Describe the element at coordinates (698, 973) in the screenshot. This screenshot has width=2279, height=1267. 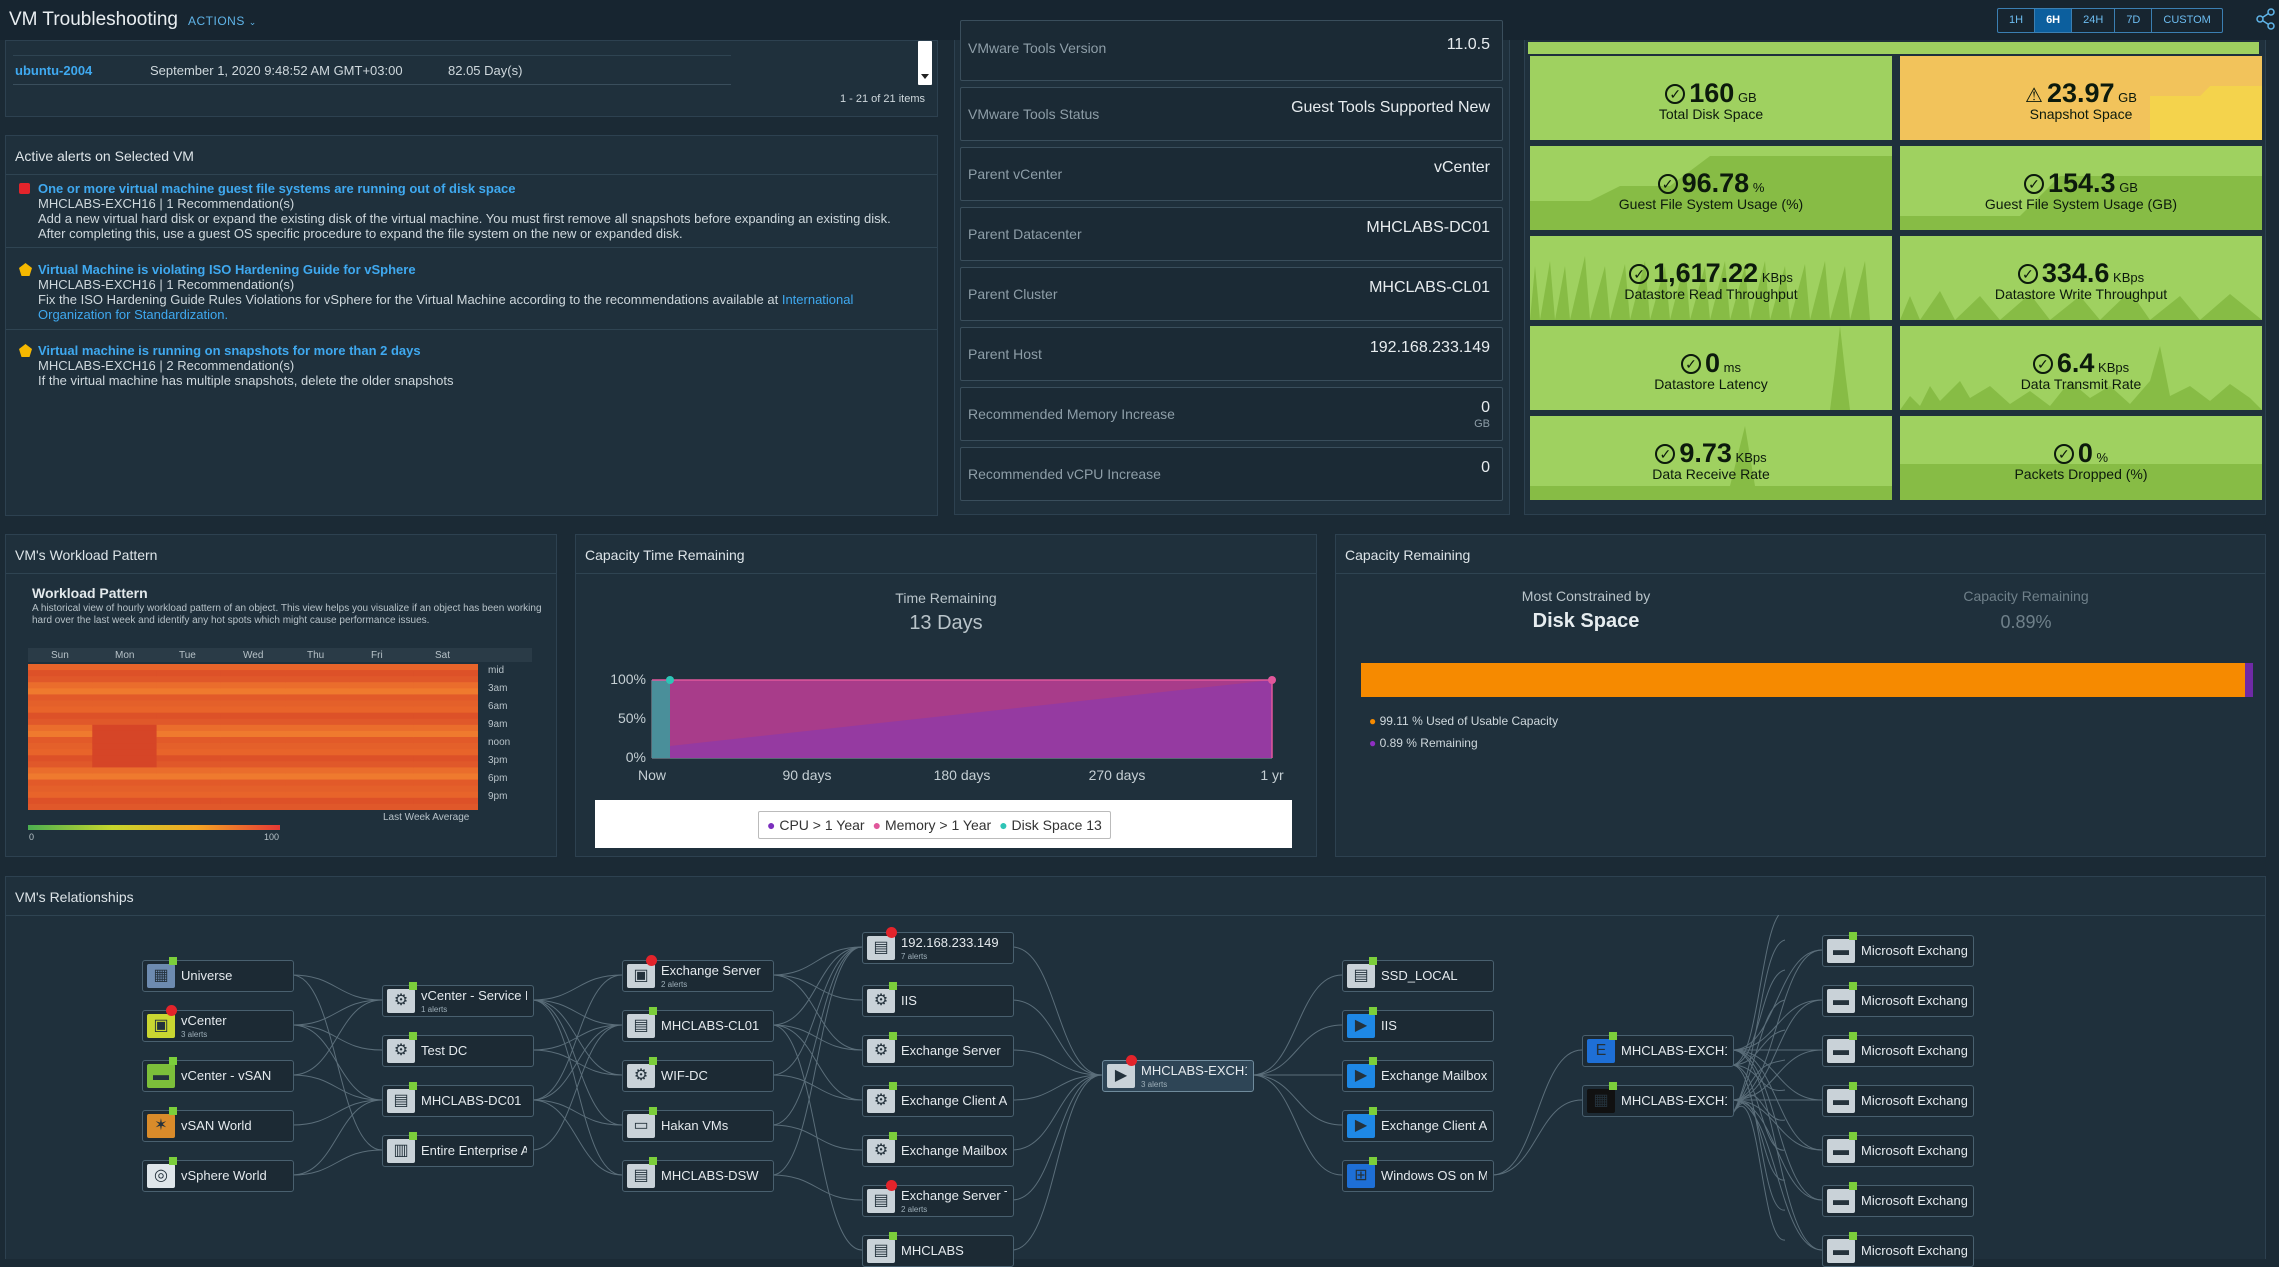
I see `relationship-node: ▣ Exchange Server 2 alerts` at that location.